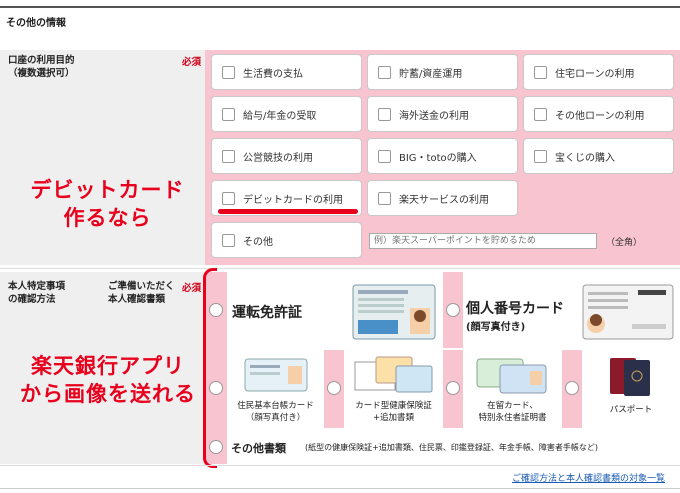 The height and width of the screenshot is (493, 680). Describe the element at coordinates (286, 72) in the screenshot. I see `option-living-expenses: 生活費の支払` at that location.